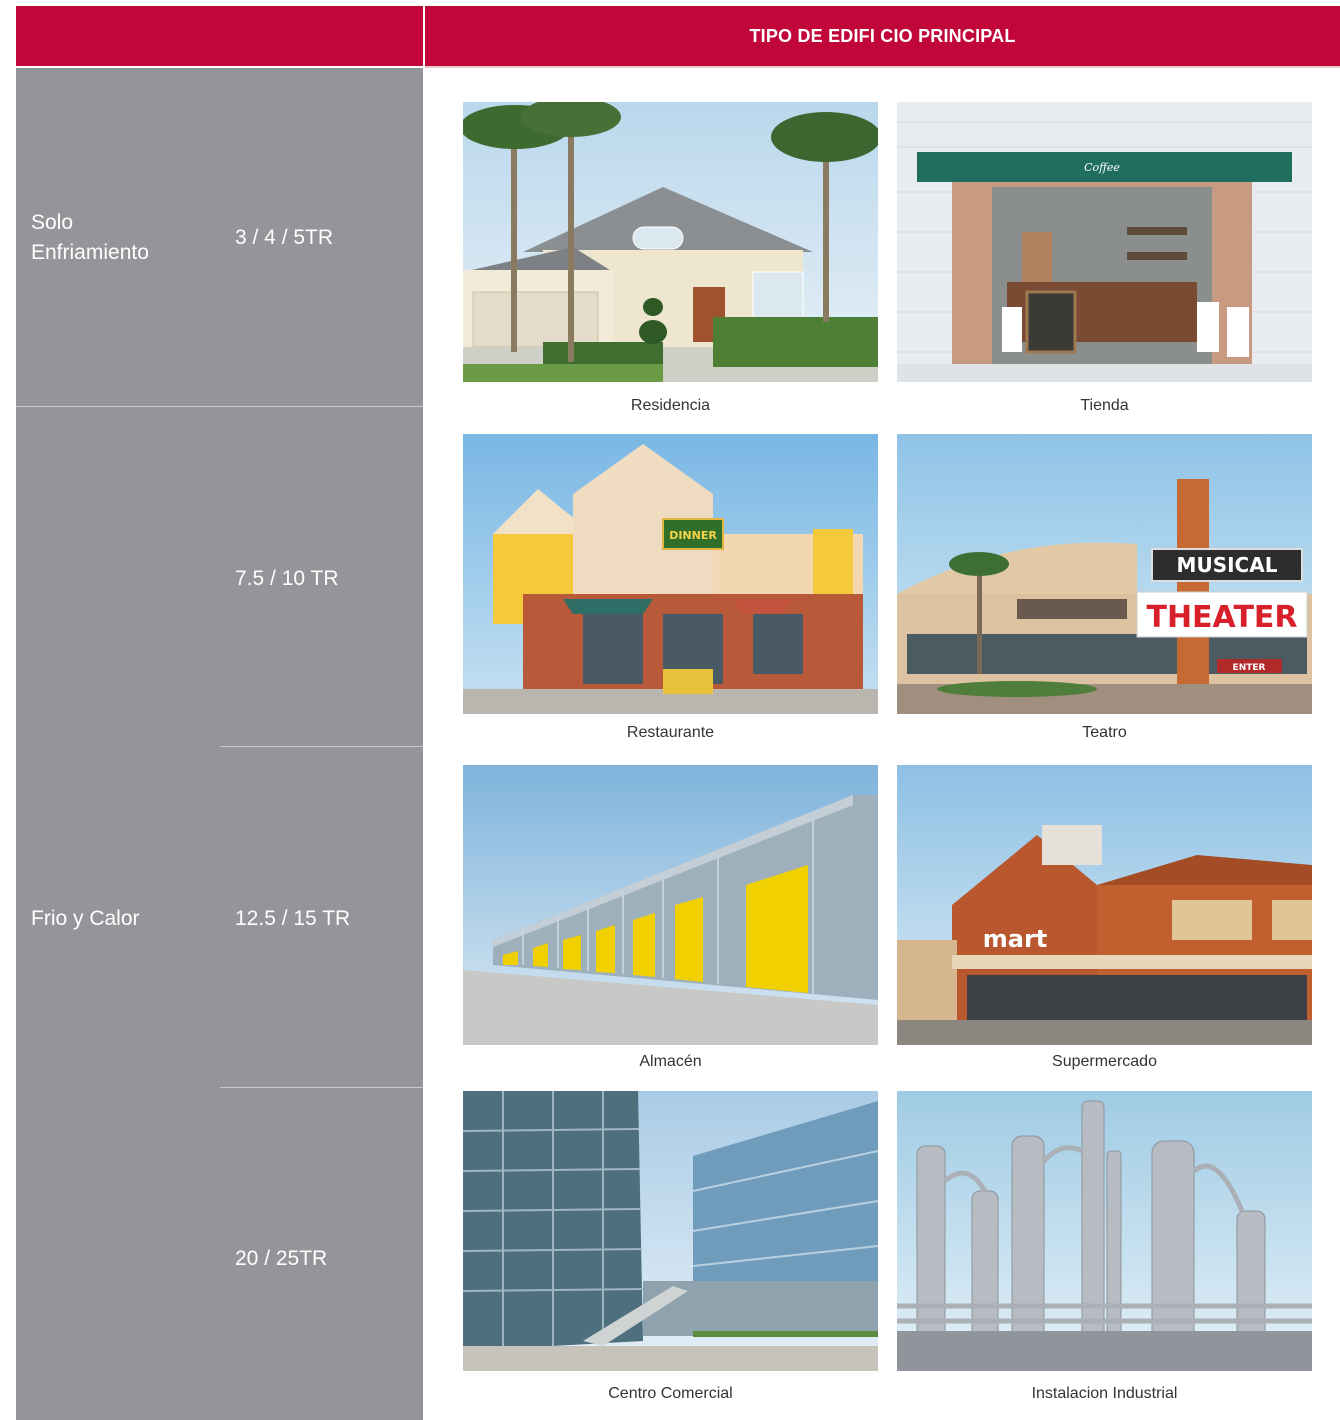 The image size is (1340, 1420). What do you see at coordinates (85, 918) in the screenshot?
I see `row-label-heat-pump: Frio y Calor` at bounding box center [85, 918].